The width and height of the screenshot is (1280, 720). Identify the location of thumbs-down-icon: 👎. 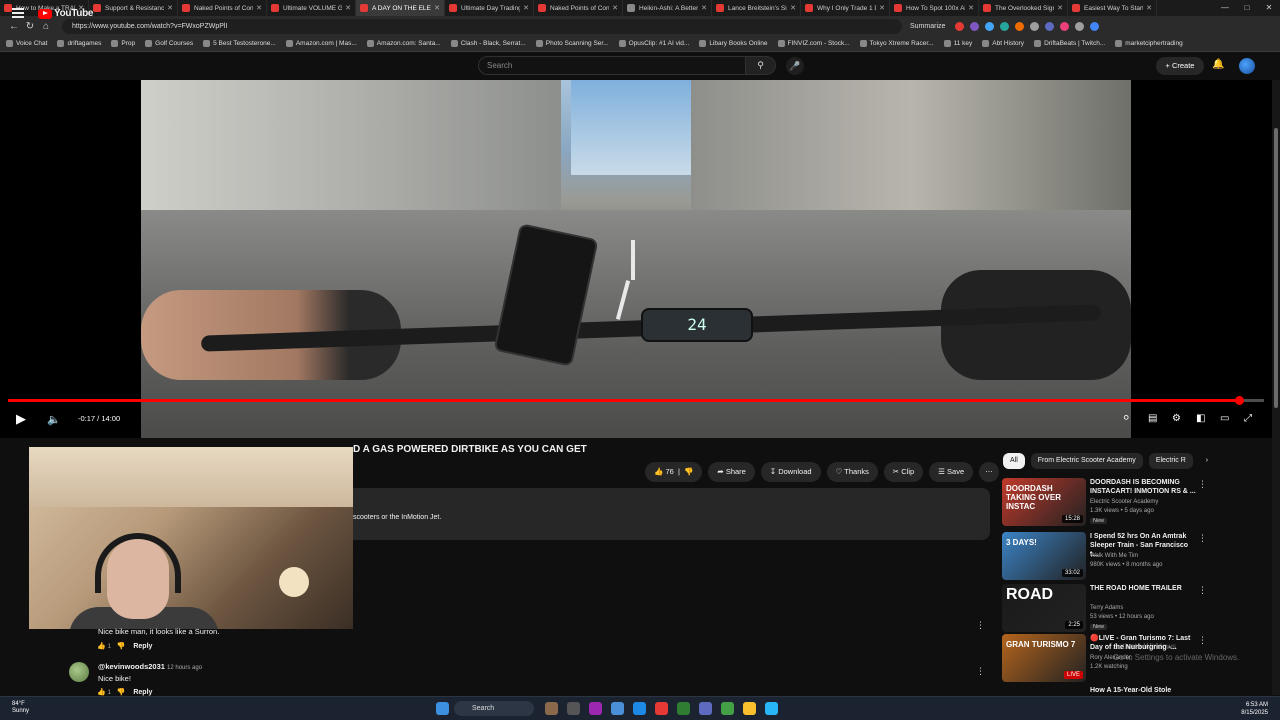
(121, 646).